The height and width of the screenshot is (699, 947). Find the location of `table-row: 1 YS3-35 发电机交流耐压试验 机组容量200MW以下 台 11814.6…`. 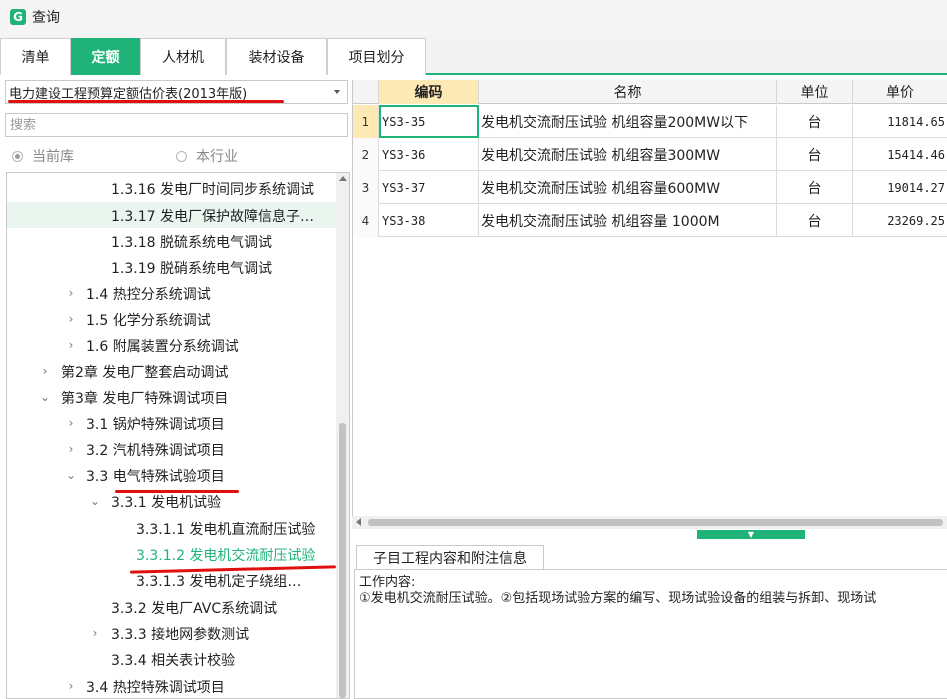

table-row: 1 YS3-35 发电机交流耐压试验 机组容量200MW以下 台 11814.6… is located at coordinates (650, 121).